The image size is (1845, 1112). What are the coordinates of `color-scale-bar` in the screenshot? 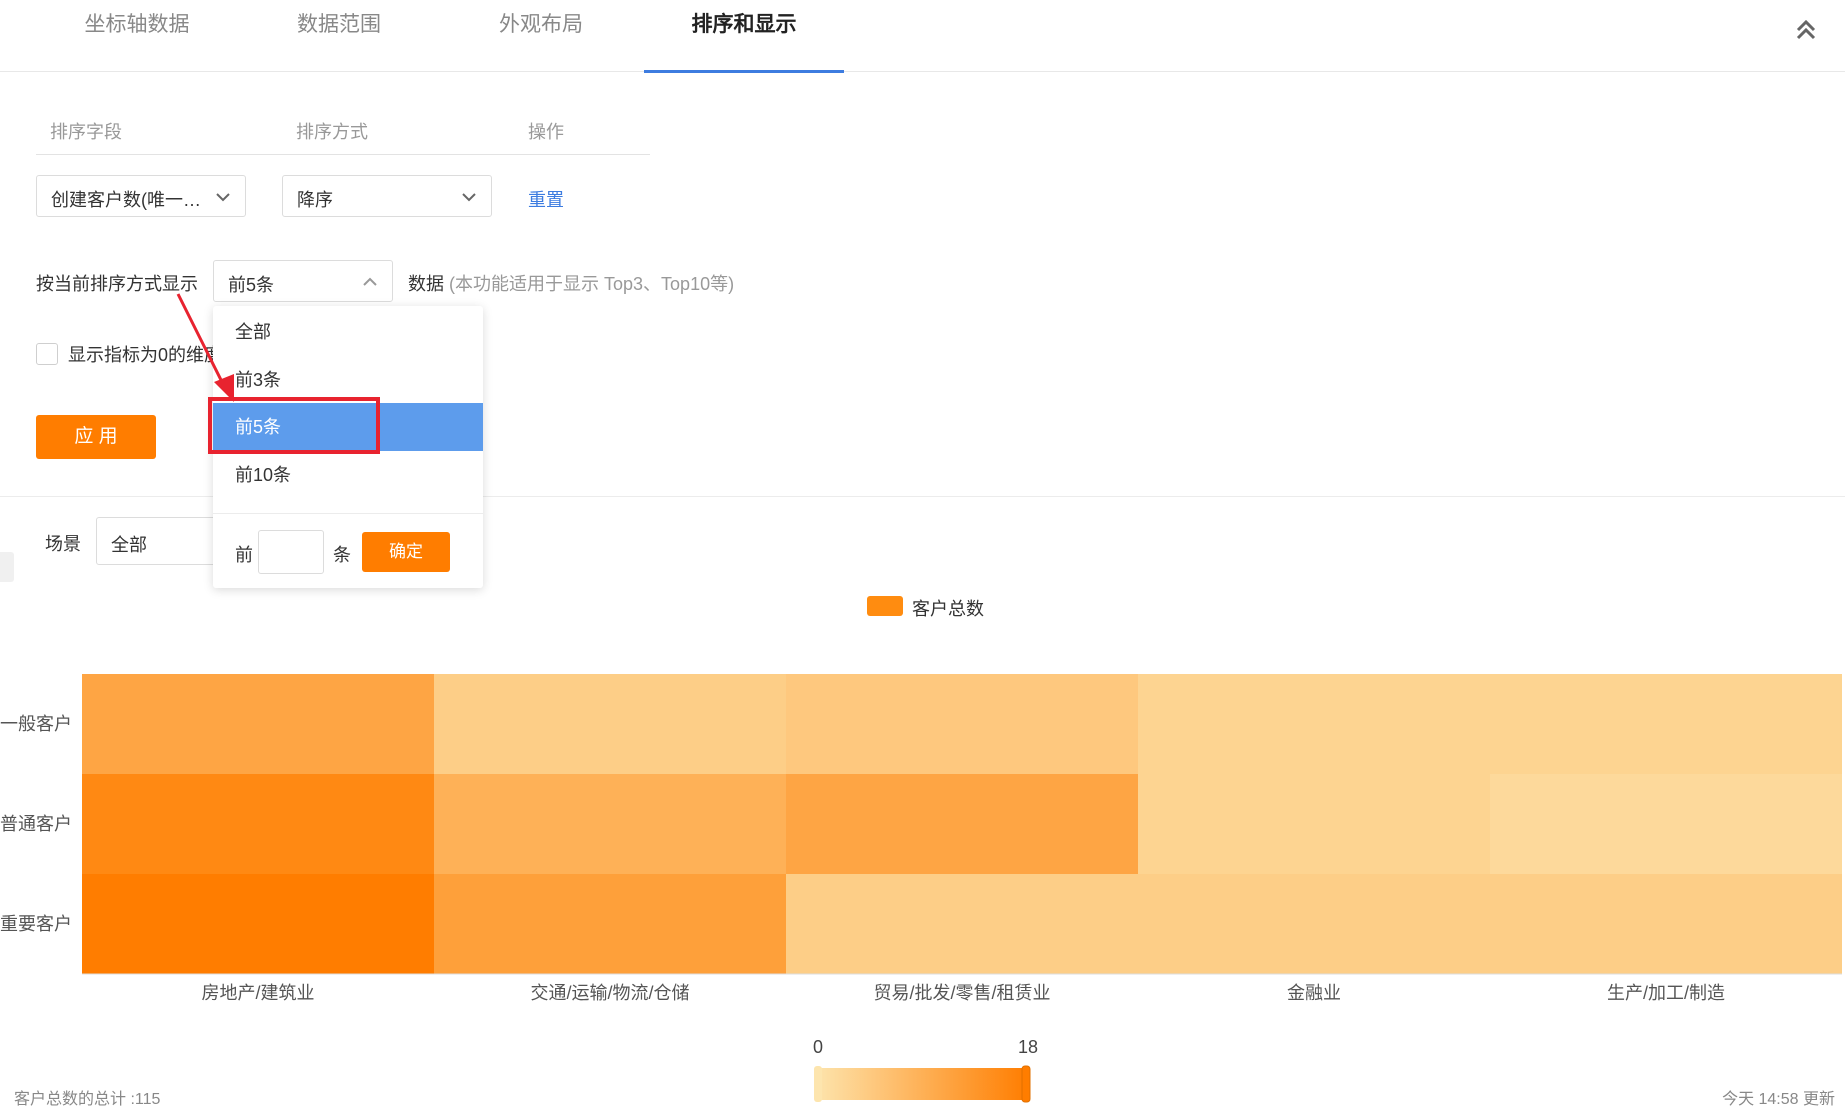 It's located at (921, 1084).